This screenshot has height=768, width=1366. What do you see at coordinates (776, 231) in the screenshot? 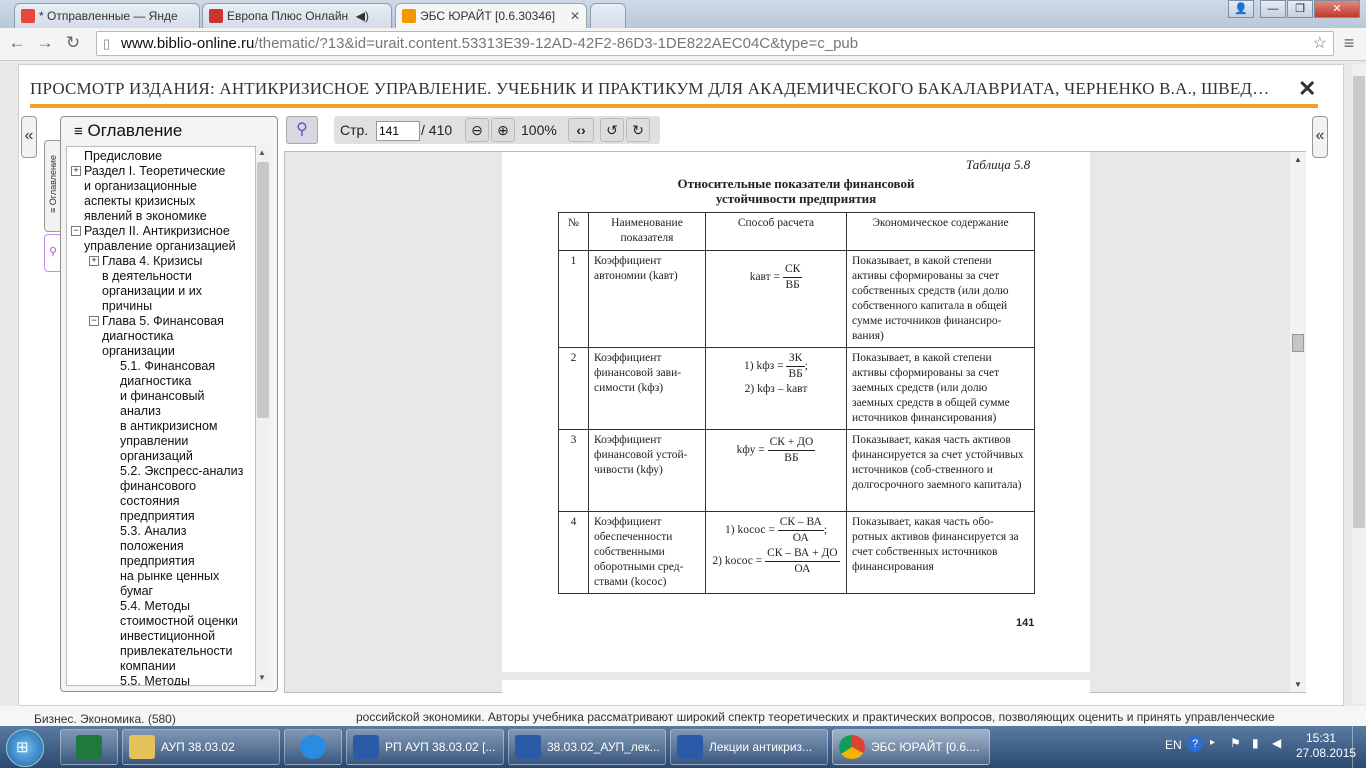
I see `header-cell: Способ расчета` at bounding box center [776, 231].